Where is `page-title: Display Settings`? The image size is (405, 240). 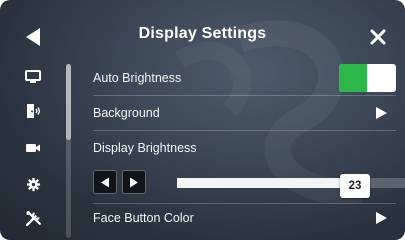
page-title: Display Settings is located at coordinates (202, 33).